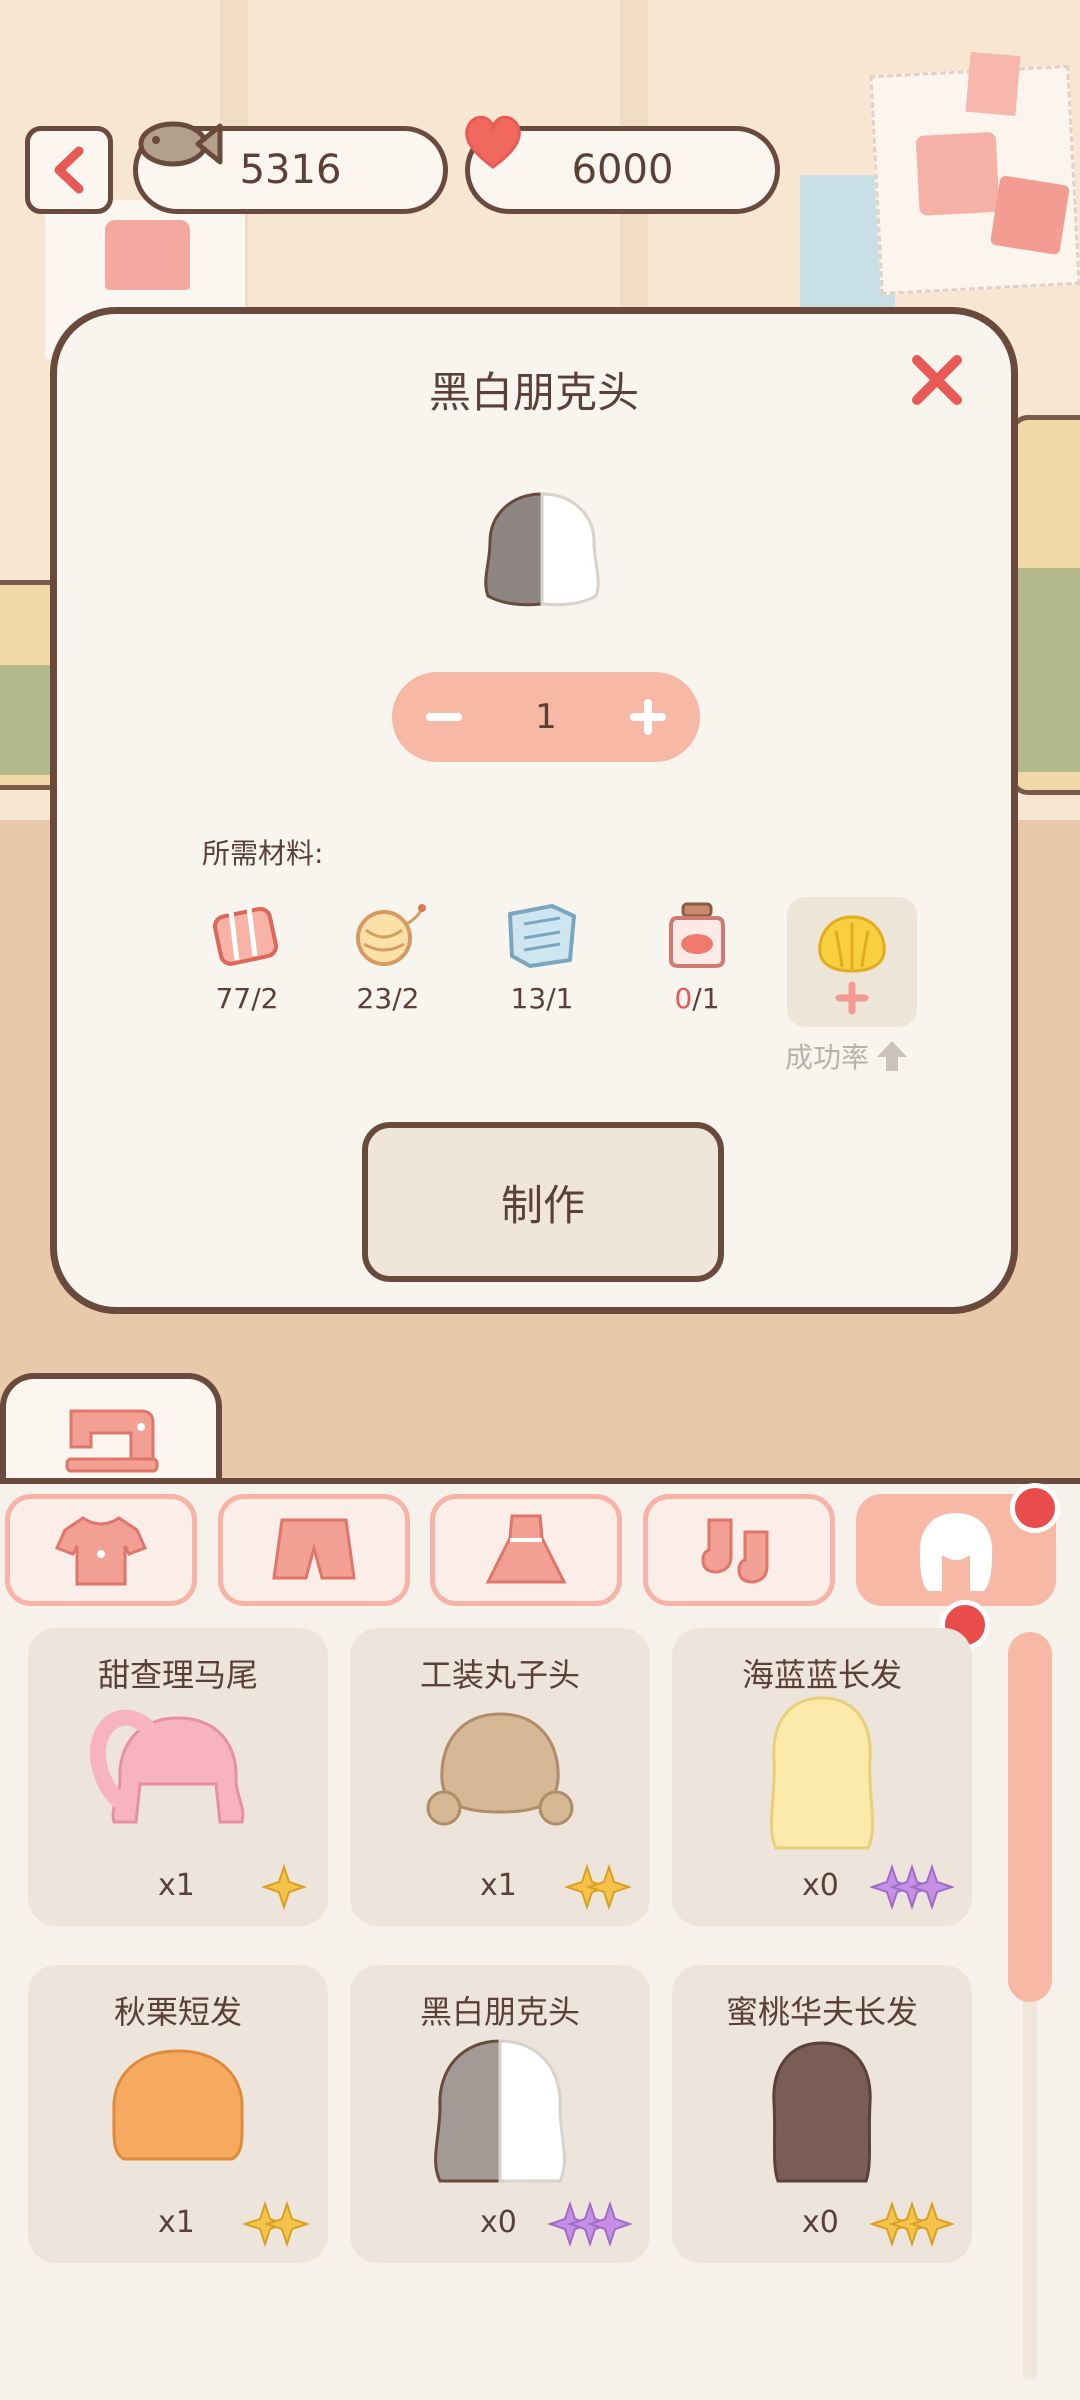 This screenshot has width=1080, height=2400. I want to click on chevron-left-icon, so click(69, 170).